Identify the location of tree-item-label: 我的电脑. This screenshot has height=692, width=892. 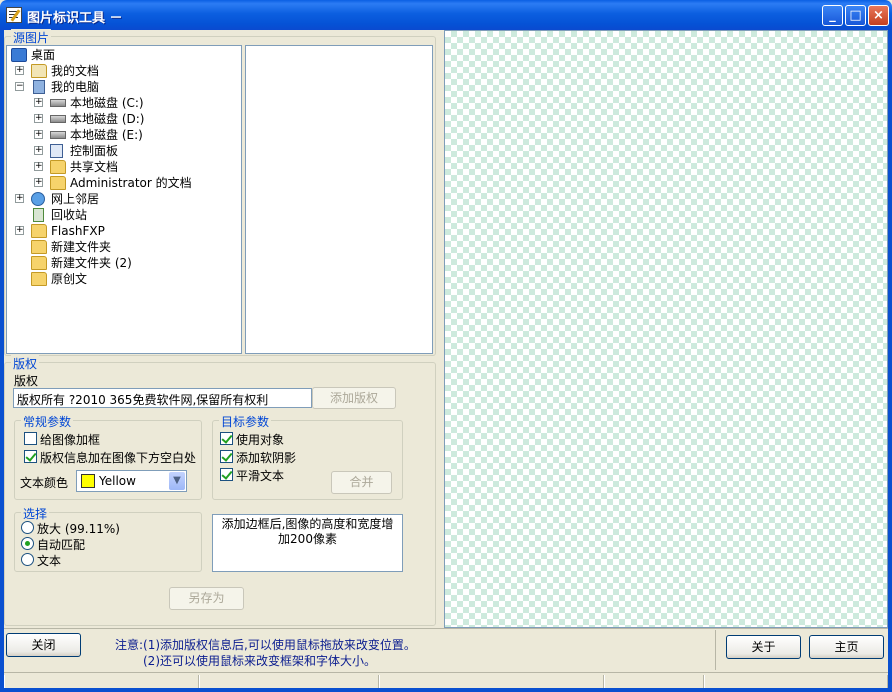
(75, 87).